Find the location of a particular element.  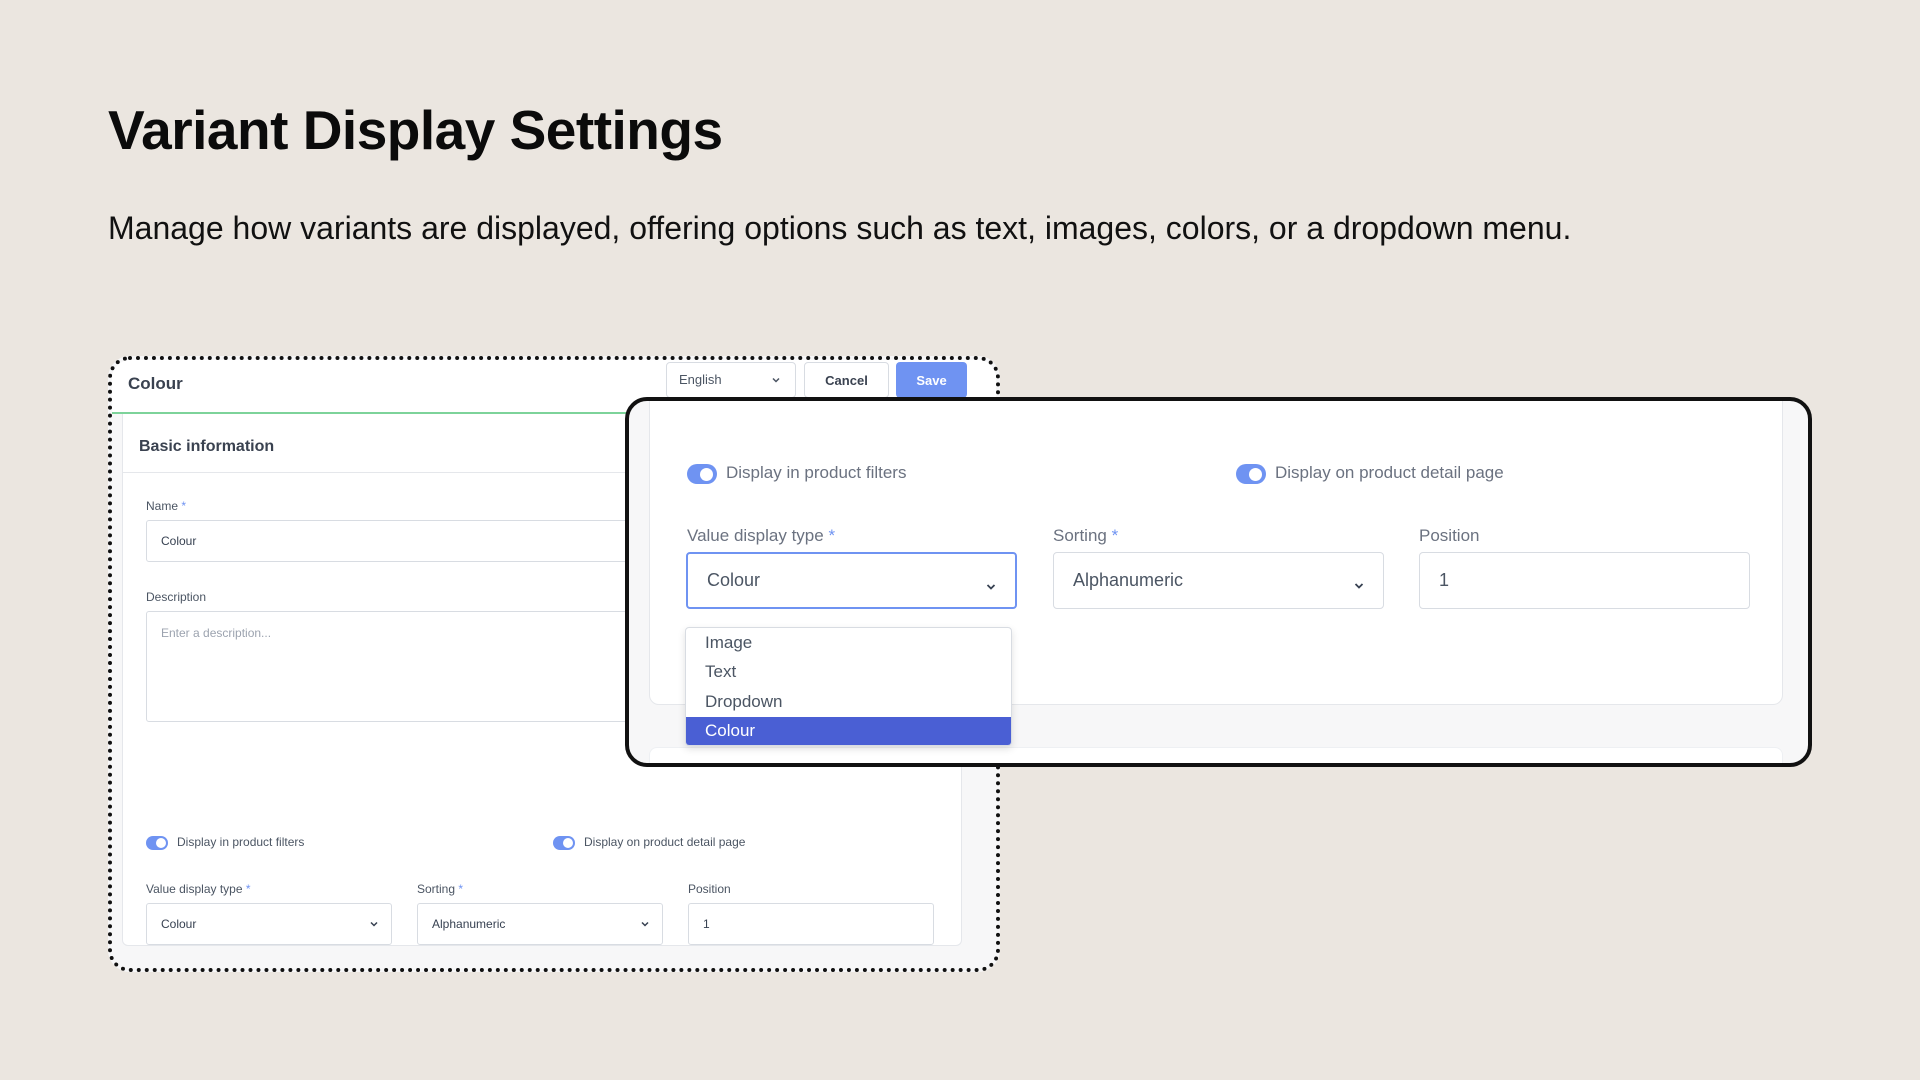

zoom-value-display-type-label-text: Value display type is located at coordinates (755, 535).